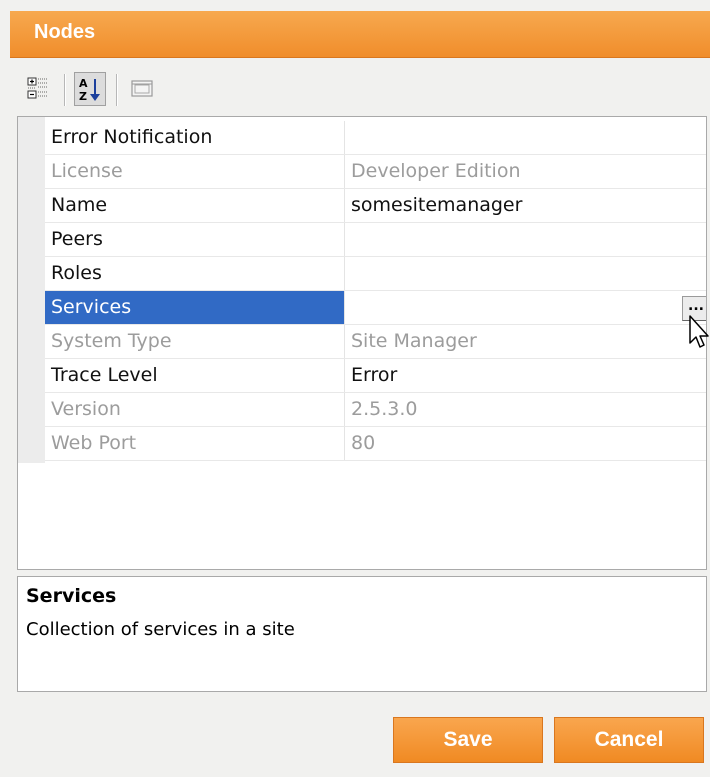 The height and width of the screenshot is (777, 710). Describe the element at coordinates (195, 375) in the screenshot. I see `property-name: Trace Level` at that location.